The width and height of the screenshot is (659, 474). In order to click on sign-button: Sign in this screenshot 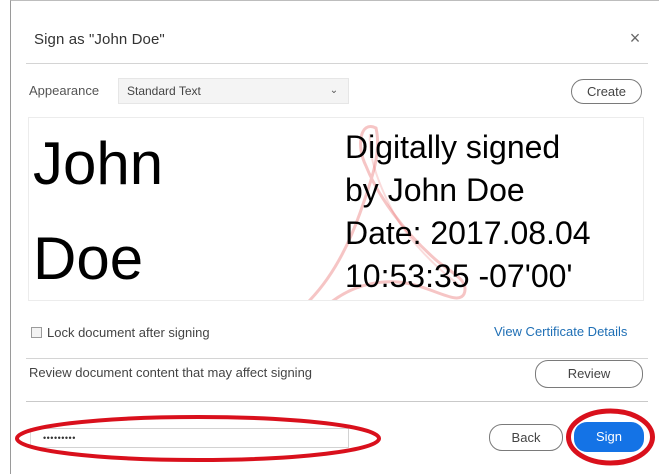, I will do `click(609, 437)`.